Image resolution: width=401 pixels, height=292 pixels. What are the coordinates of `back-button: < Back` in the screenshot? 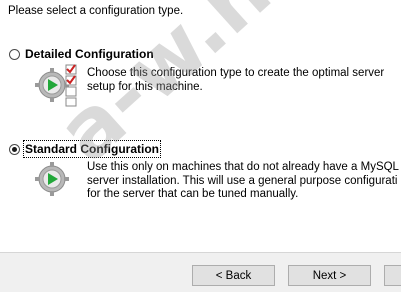 It's located at (233, 275).